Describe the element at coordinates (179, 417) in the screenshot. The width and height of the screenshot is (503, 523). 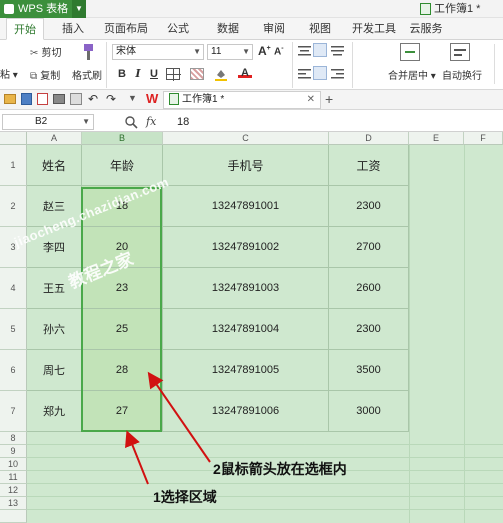
I see `arrow-to-cursor` at that location.